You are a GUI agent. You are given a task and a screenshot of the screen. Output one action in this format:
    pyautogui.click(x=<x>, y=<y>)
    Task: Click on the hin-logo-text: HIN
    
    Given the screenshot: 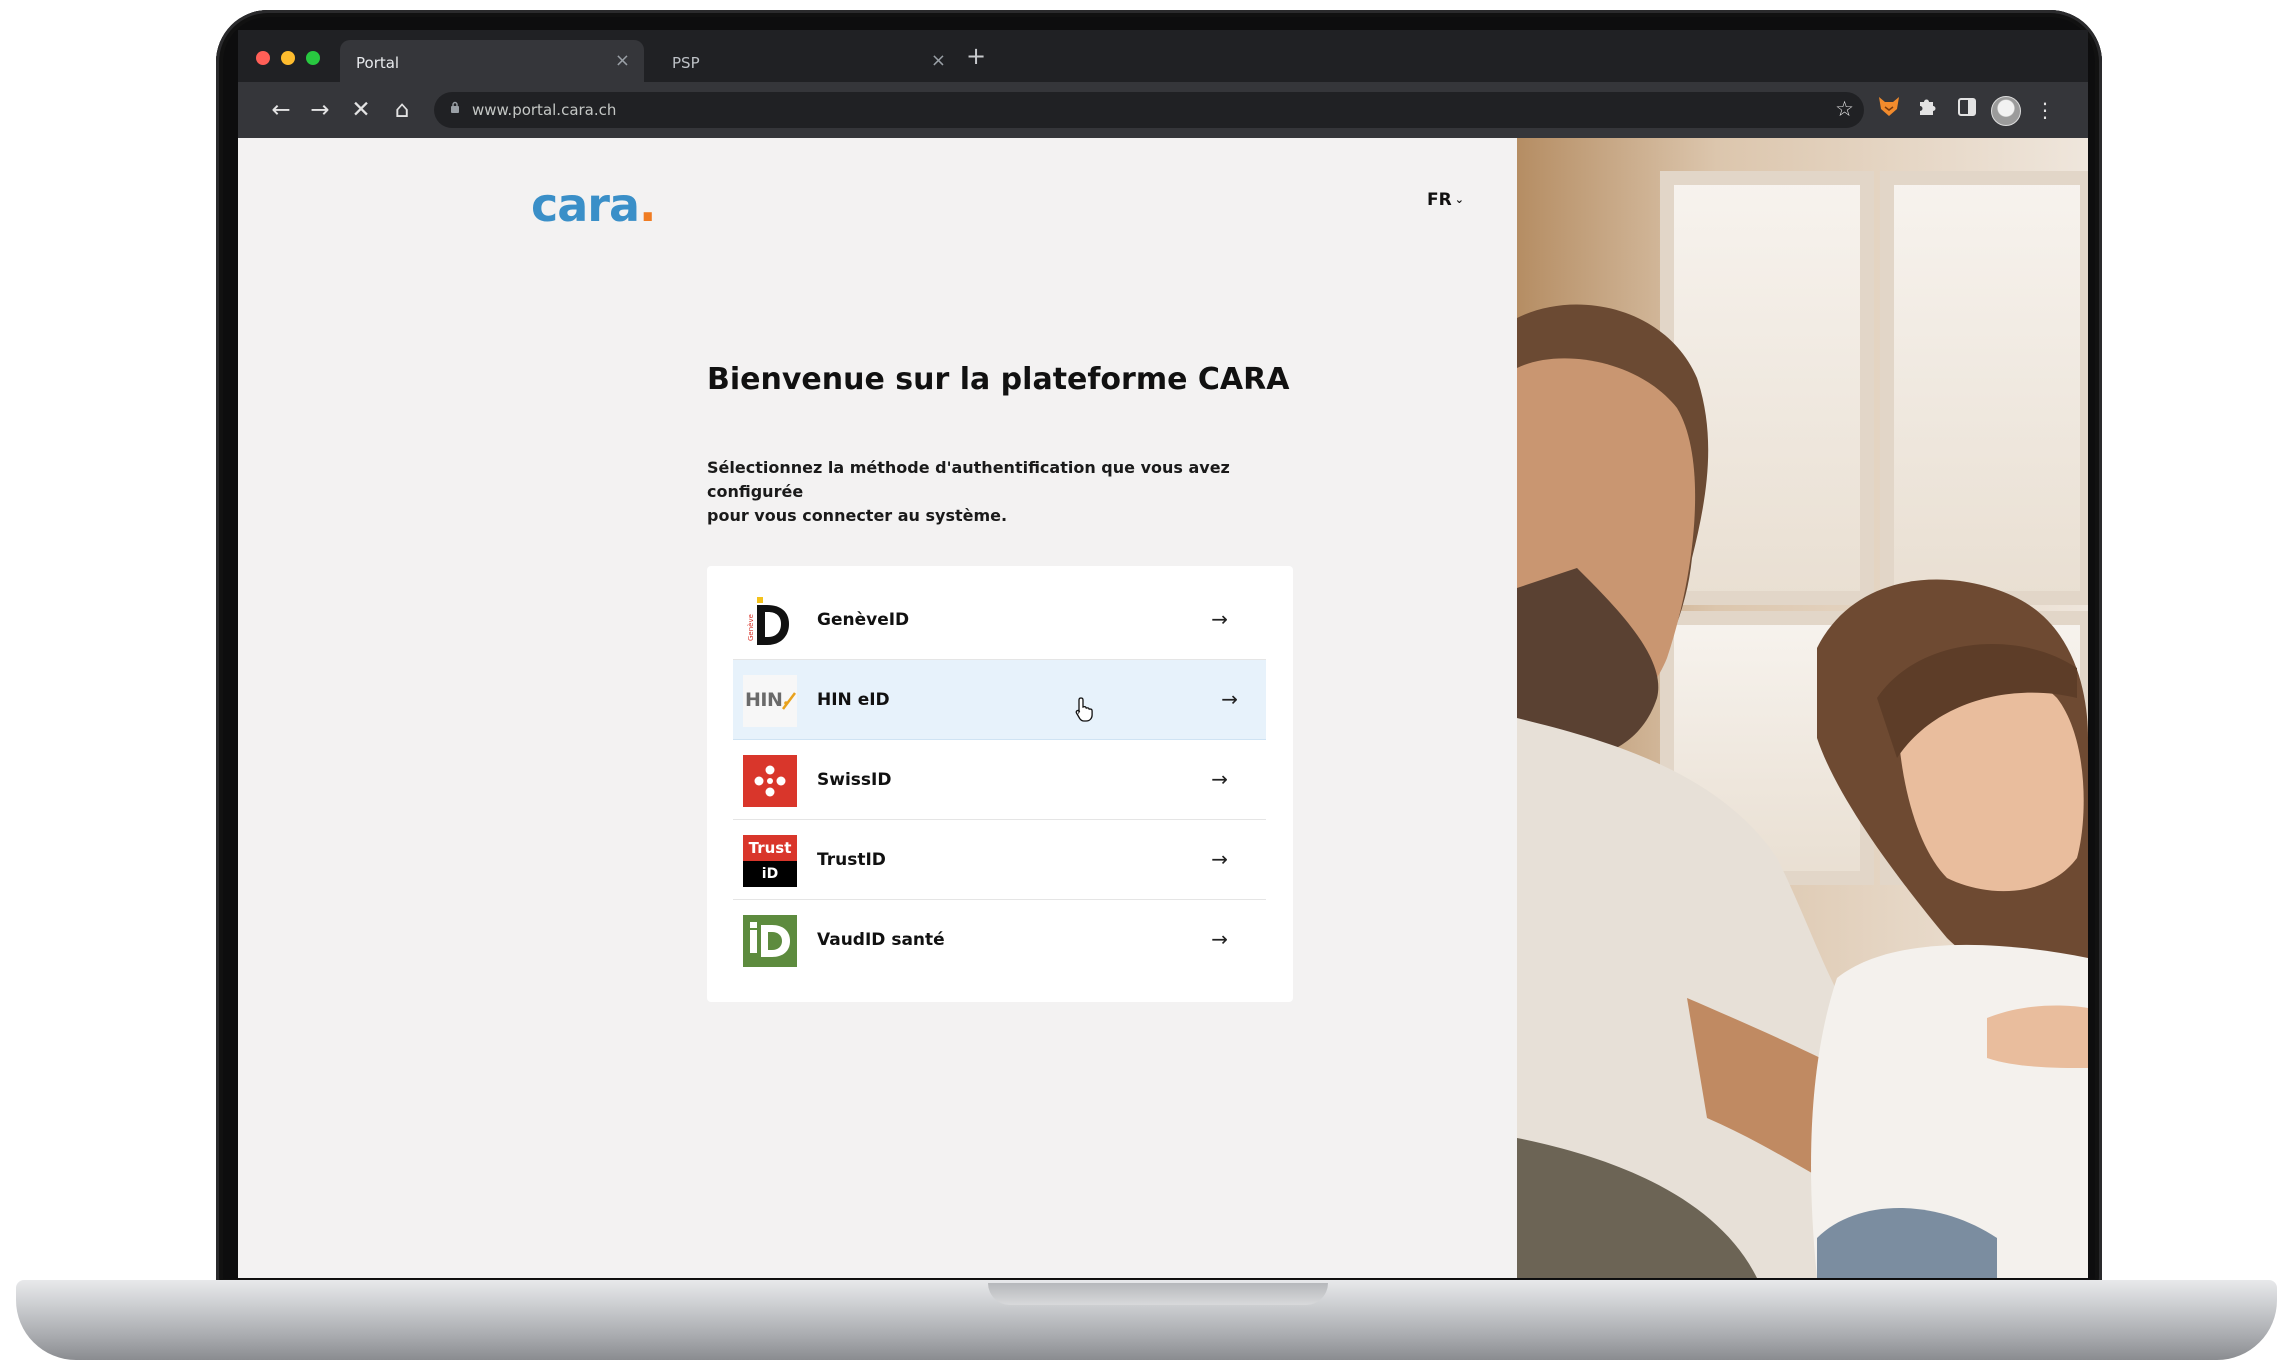 What is the action you would take?
    pyautogui.click(x=764, y=700)
    